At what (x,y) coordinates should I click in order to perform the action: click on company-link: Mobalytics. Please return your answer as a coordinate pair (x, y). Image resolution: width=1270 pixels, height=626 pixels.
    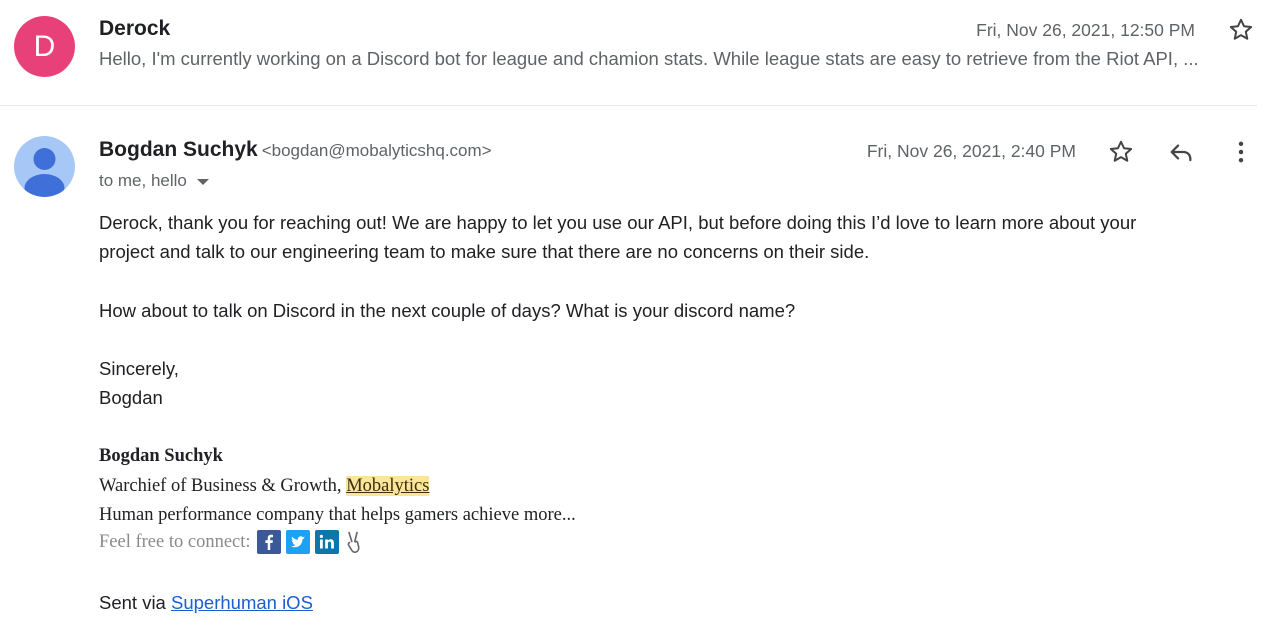
    Looking at the image, I should click on (388, 486).